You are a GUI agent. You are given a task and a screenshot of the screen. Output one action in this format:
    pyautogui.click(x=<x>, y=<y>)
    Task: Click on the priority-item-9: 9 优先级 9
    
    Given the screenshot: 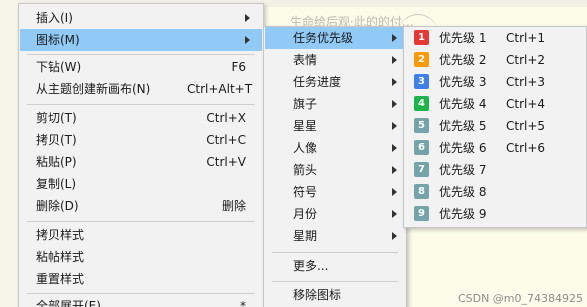 What is the action you would take?
    pyautogui.click(x=495, y=214)
    